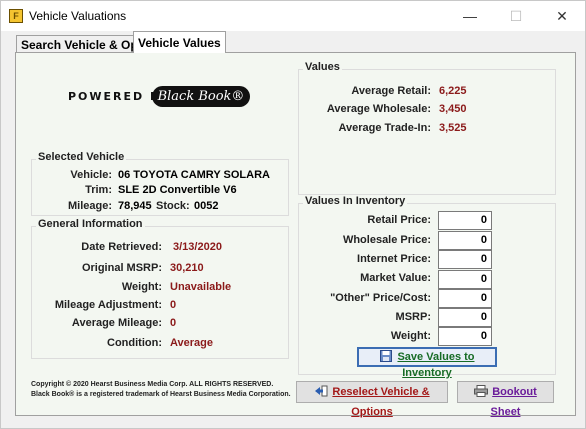 The width and height of the screenshot is (586, 429). I want to click on stock-value: 0052, so click(206, 206).